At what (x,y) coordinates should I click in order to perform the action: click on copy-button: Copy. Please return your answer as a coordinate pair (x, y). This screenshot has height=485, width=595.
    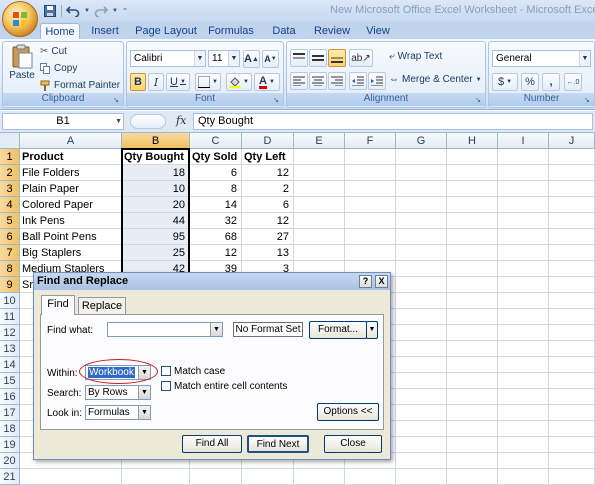
    Looking at the image, I should click on (58, 68).